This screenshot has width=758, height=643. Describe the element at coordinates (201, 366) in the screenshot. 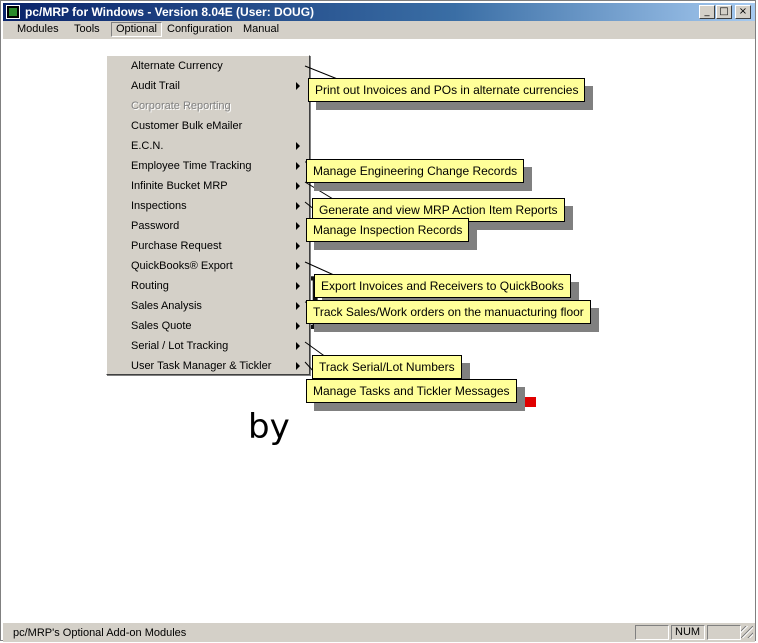

I see `menu-item-label: User Task Manager & Tickler` at that location.